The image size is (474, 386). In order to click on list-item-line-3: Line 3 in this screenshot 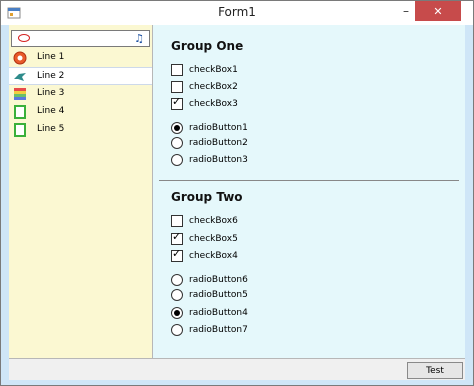, I will do `click(80, 94)`.